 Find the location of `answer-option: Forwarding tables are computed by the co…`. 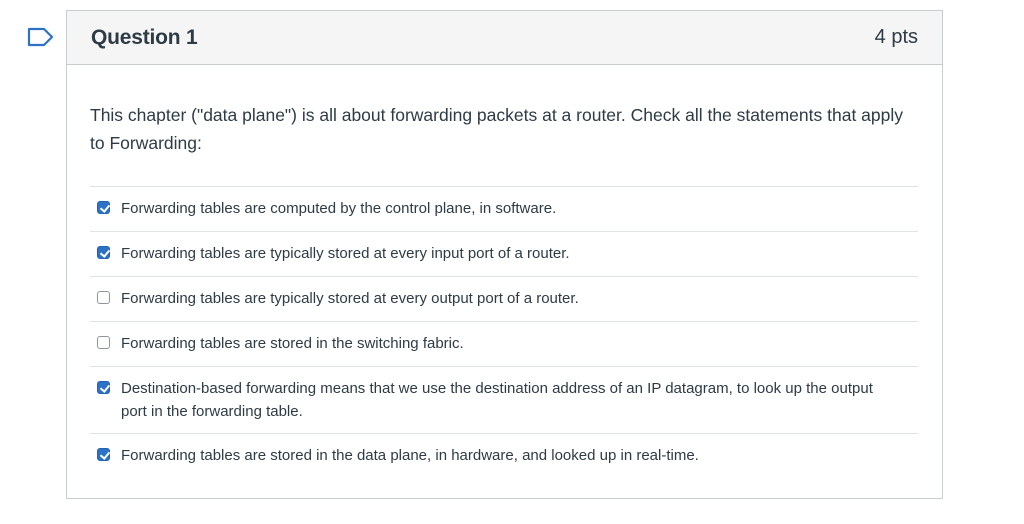

answer-option: Forwarding tables are computed by the co… is located at coordinates (504, 209).